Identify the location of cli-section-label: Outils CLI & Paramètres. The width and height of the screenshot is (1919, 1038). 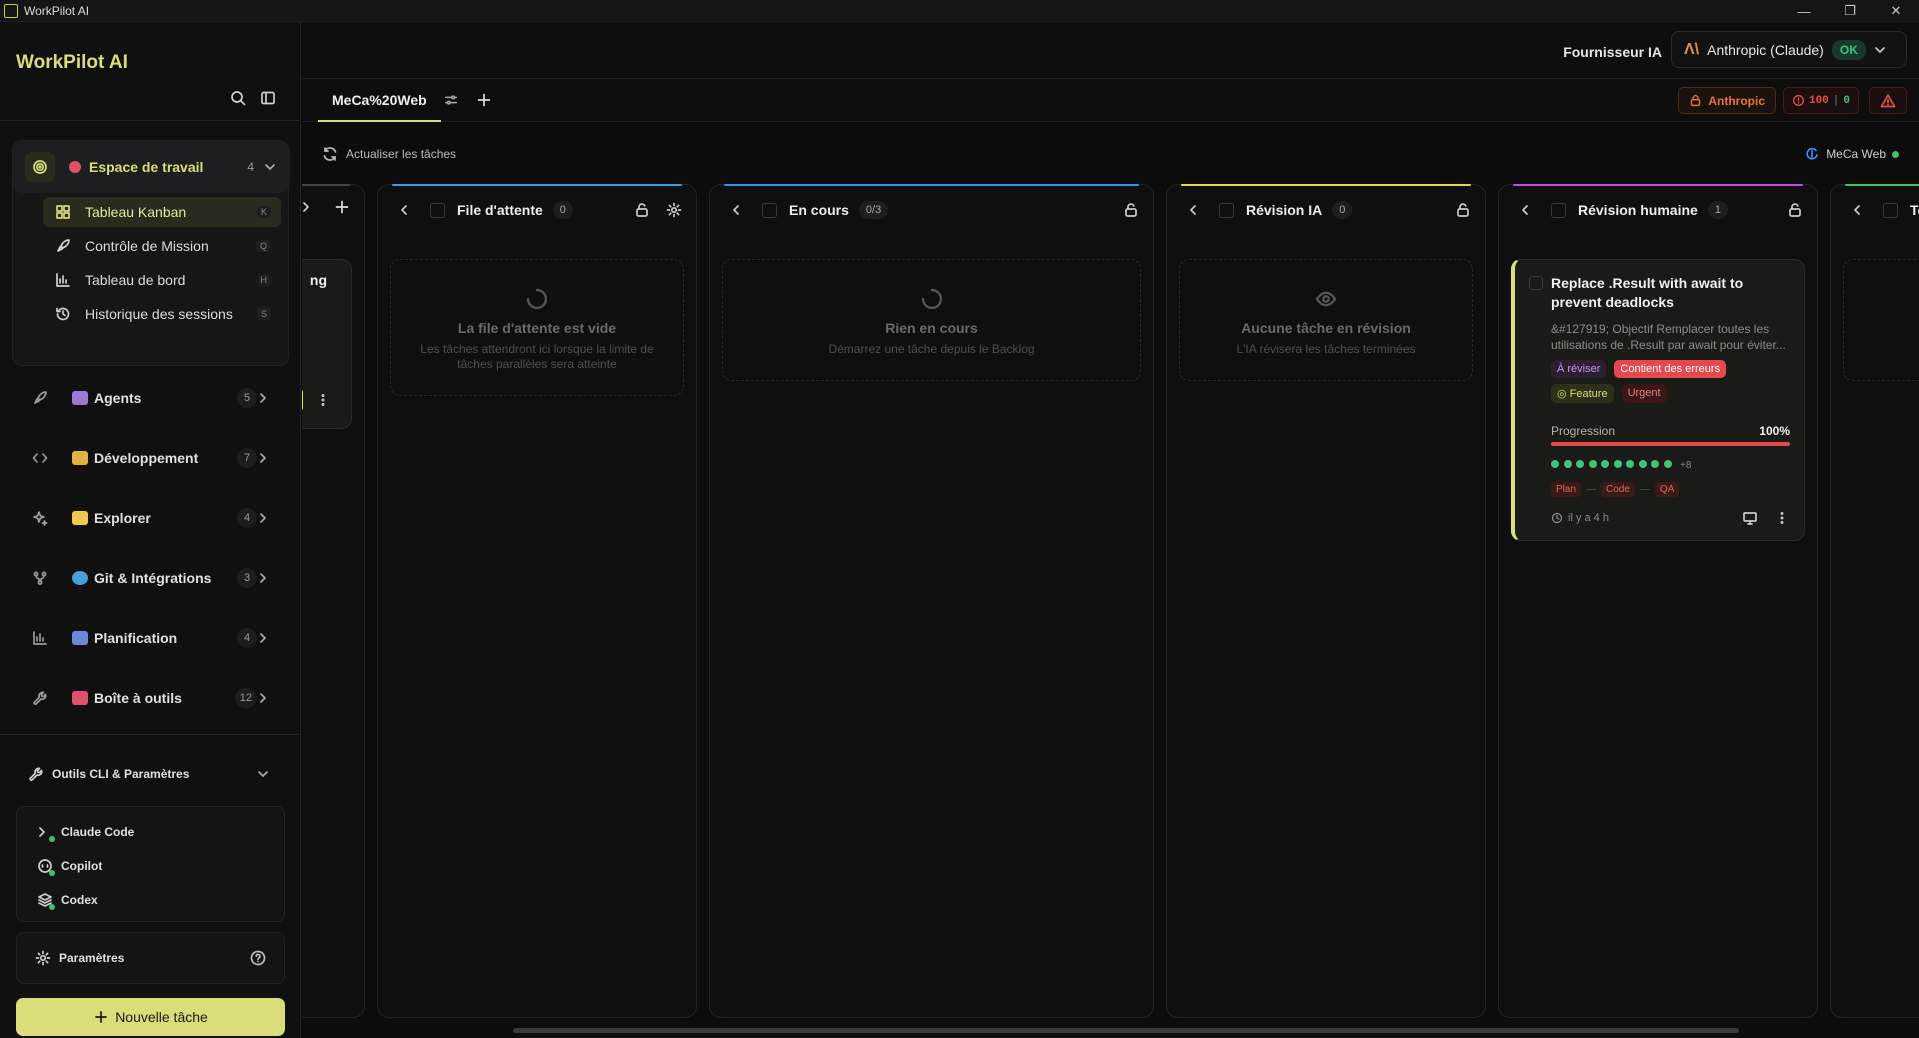
(121, 774).